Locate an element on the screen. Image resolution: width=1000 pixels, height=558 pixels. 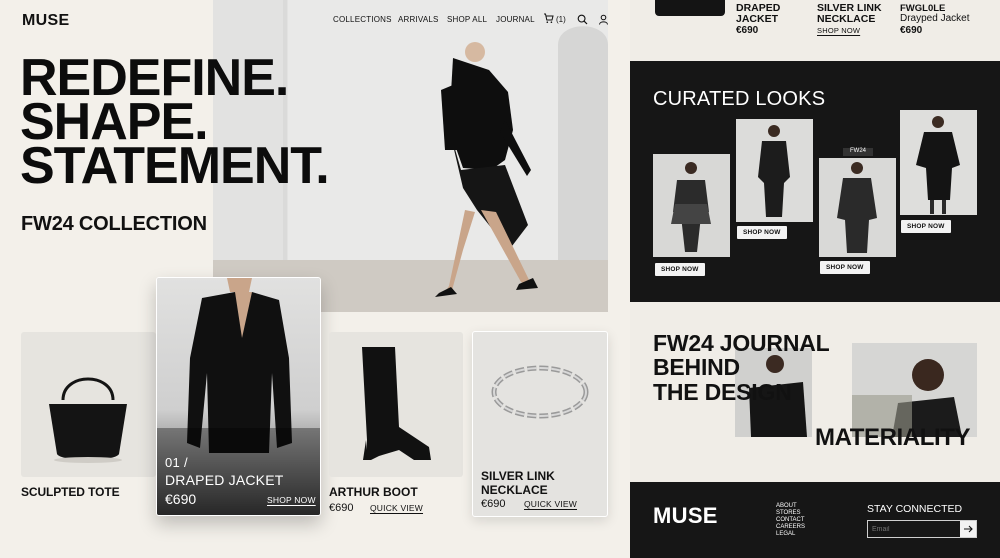
boot-name: ARTHUR BOOT is located at coordinates (373, 492).